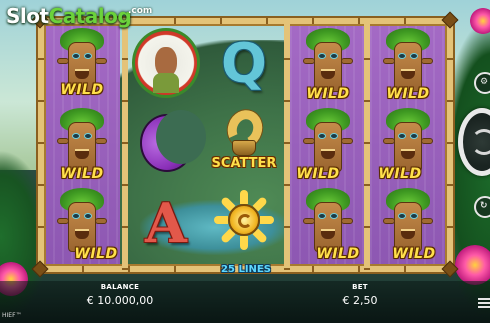 The image size is (490, 323). What do you see at coordinates (12, 315) in the screenshot?
I see `provider-brand: HIEF™` at bounding box center [12, 315].